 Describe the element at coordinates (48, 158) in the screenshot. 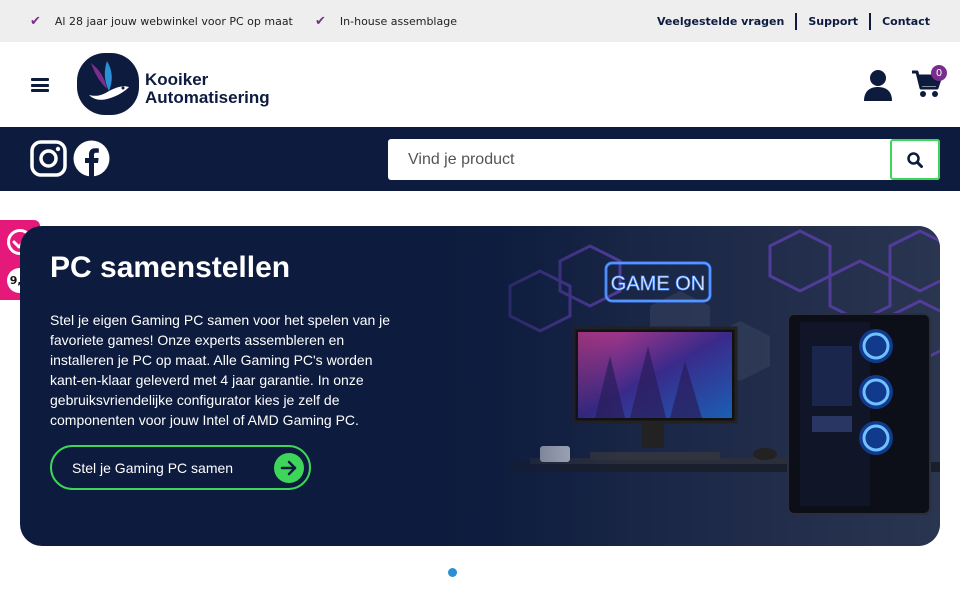

I see `instagram-icon` at that location.